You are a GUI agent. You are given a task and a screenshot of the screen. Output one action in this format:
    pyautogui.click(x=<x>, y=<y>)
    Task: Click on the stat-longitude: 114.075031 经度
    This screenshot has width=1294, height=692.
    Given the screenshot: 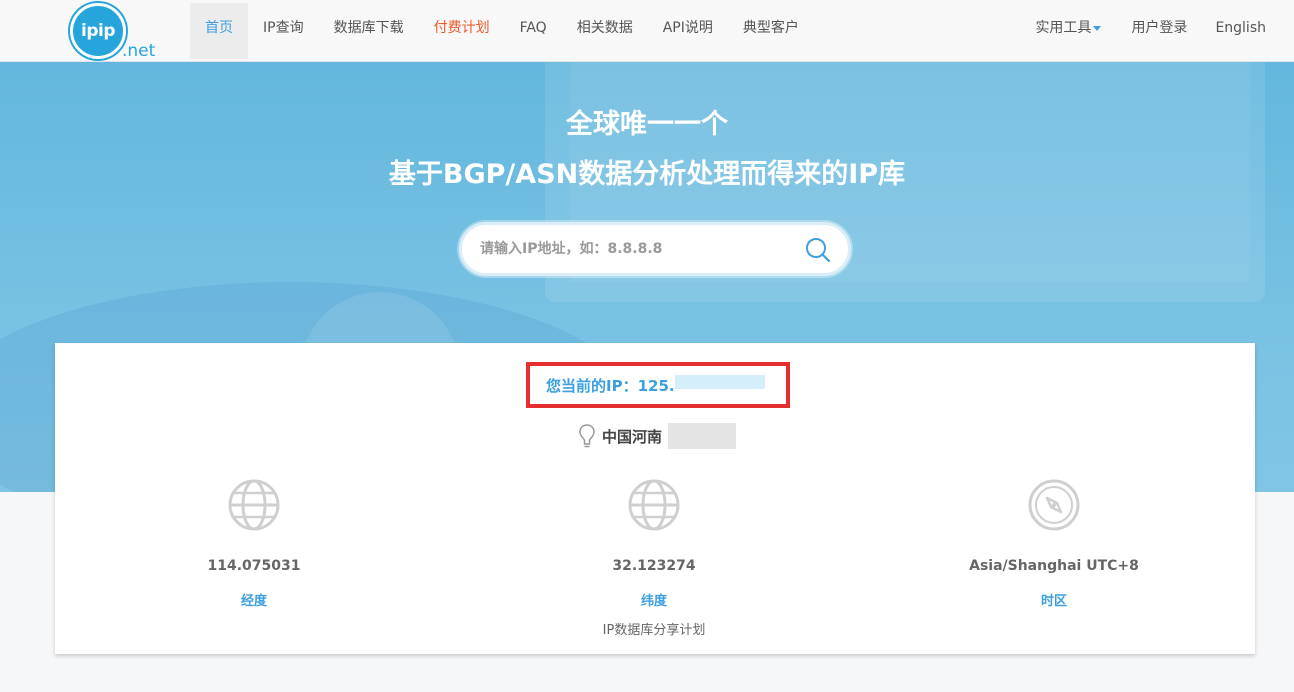 What is the action you would take?
    pyautogui.click(x=254, y=543)
    